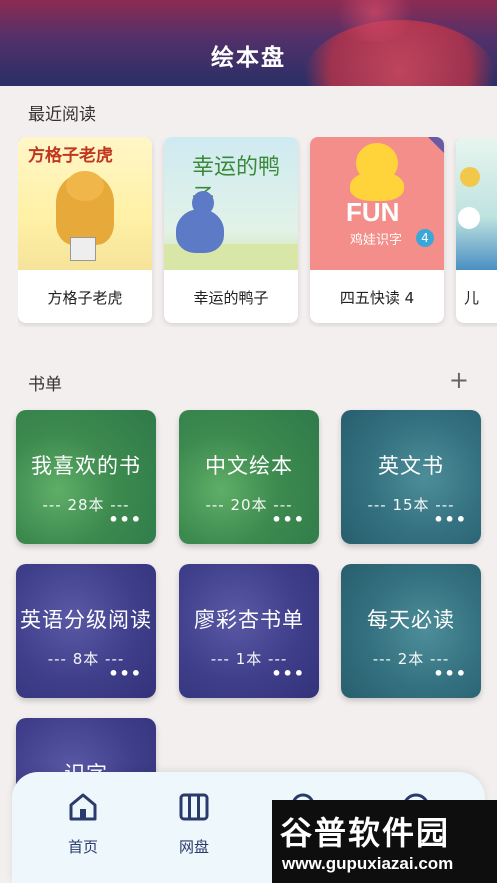 The height and width of the screenshot is (883, 497). Describe the element at coordinates (411, 631) in the screenshot. I see `booklist-card: 每天必读 --- 2本 --- •••` at that location.